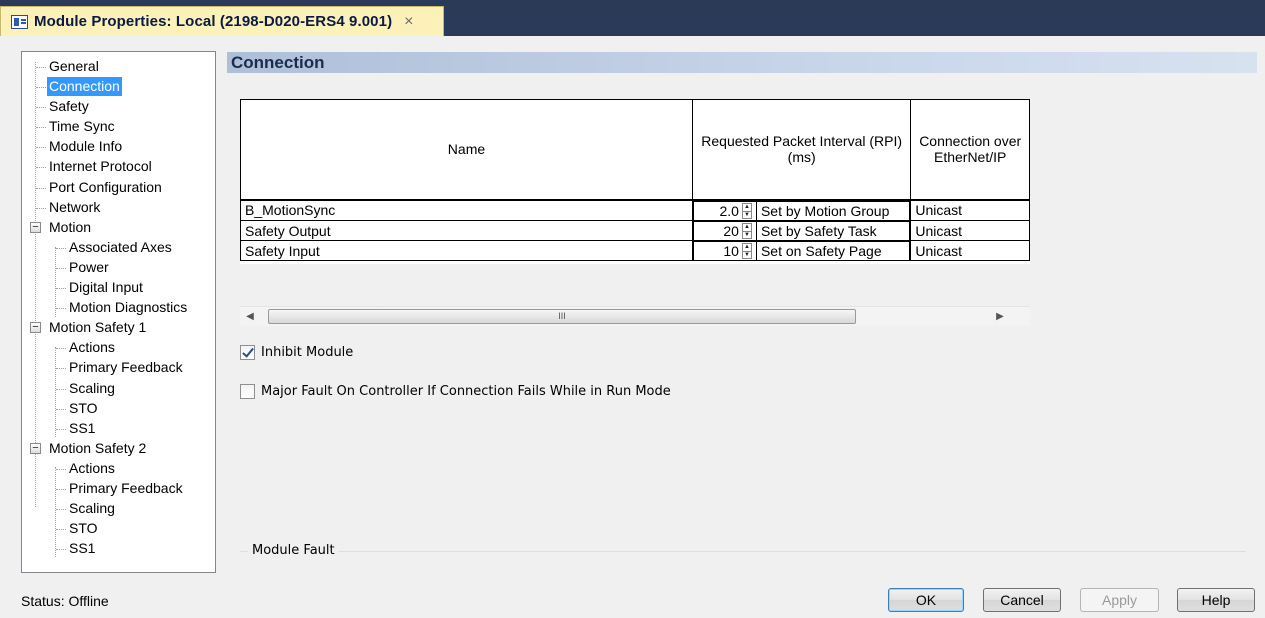 This screenshot has height=618, width=1265. Describe the element at coordinates (466, 230) in the screenshot. I see `connection-name-cell: Safety Output` at that location.